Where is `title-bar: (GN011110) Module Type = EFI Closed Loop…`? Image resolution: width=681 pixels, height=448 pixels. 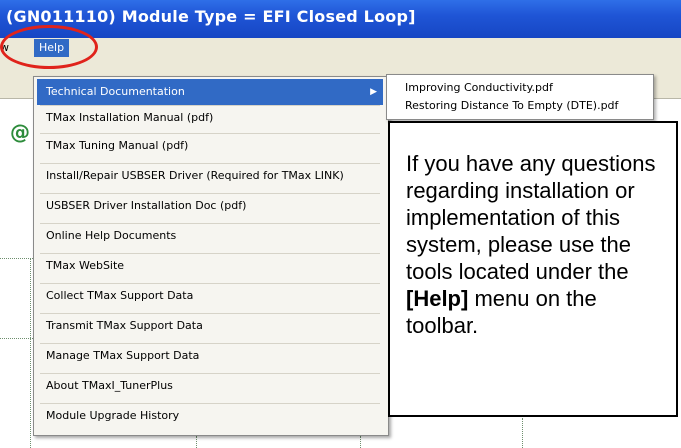
title-bar: (GN011110) Module Type = EFI Closed Loop… is located at coordinates (340, 19).